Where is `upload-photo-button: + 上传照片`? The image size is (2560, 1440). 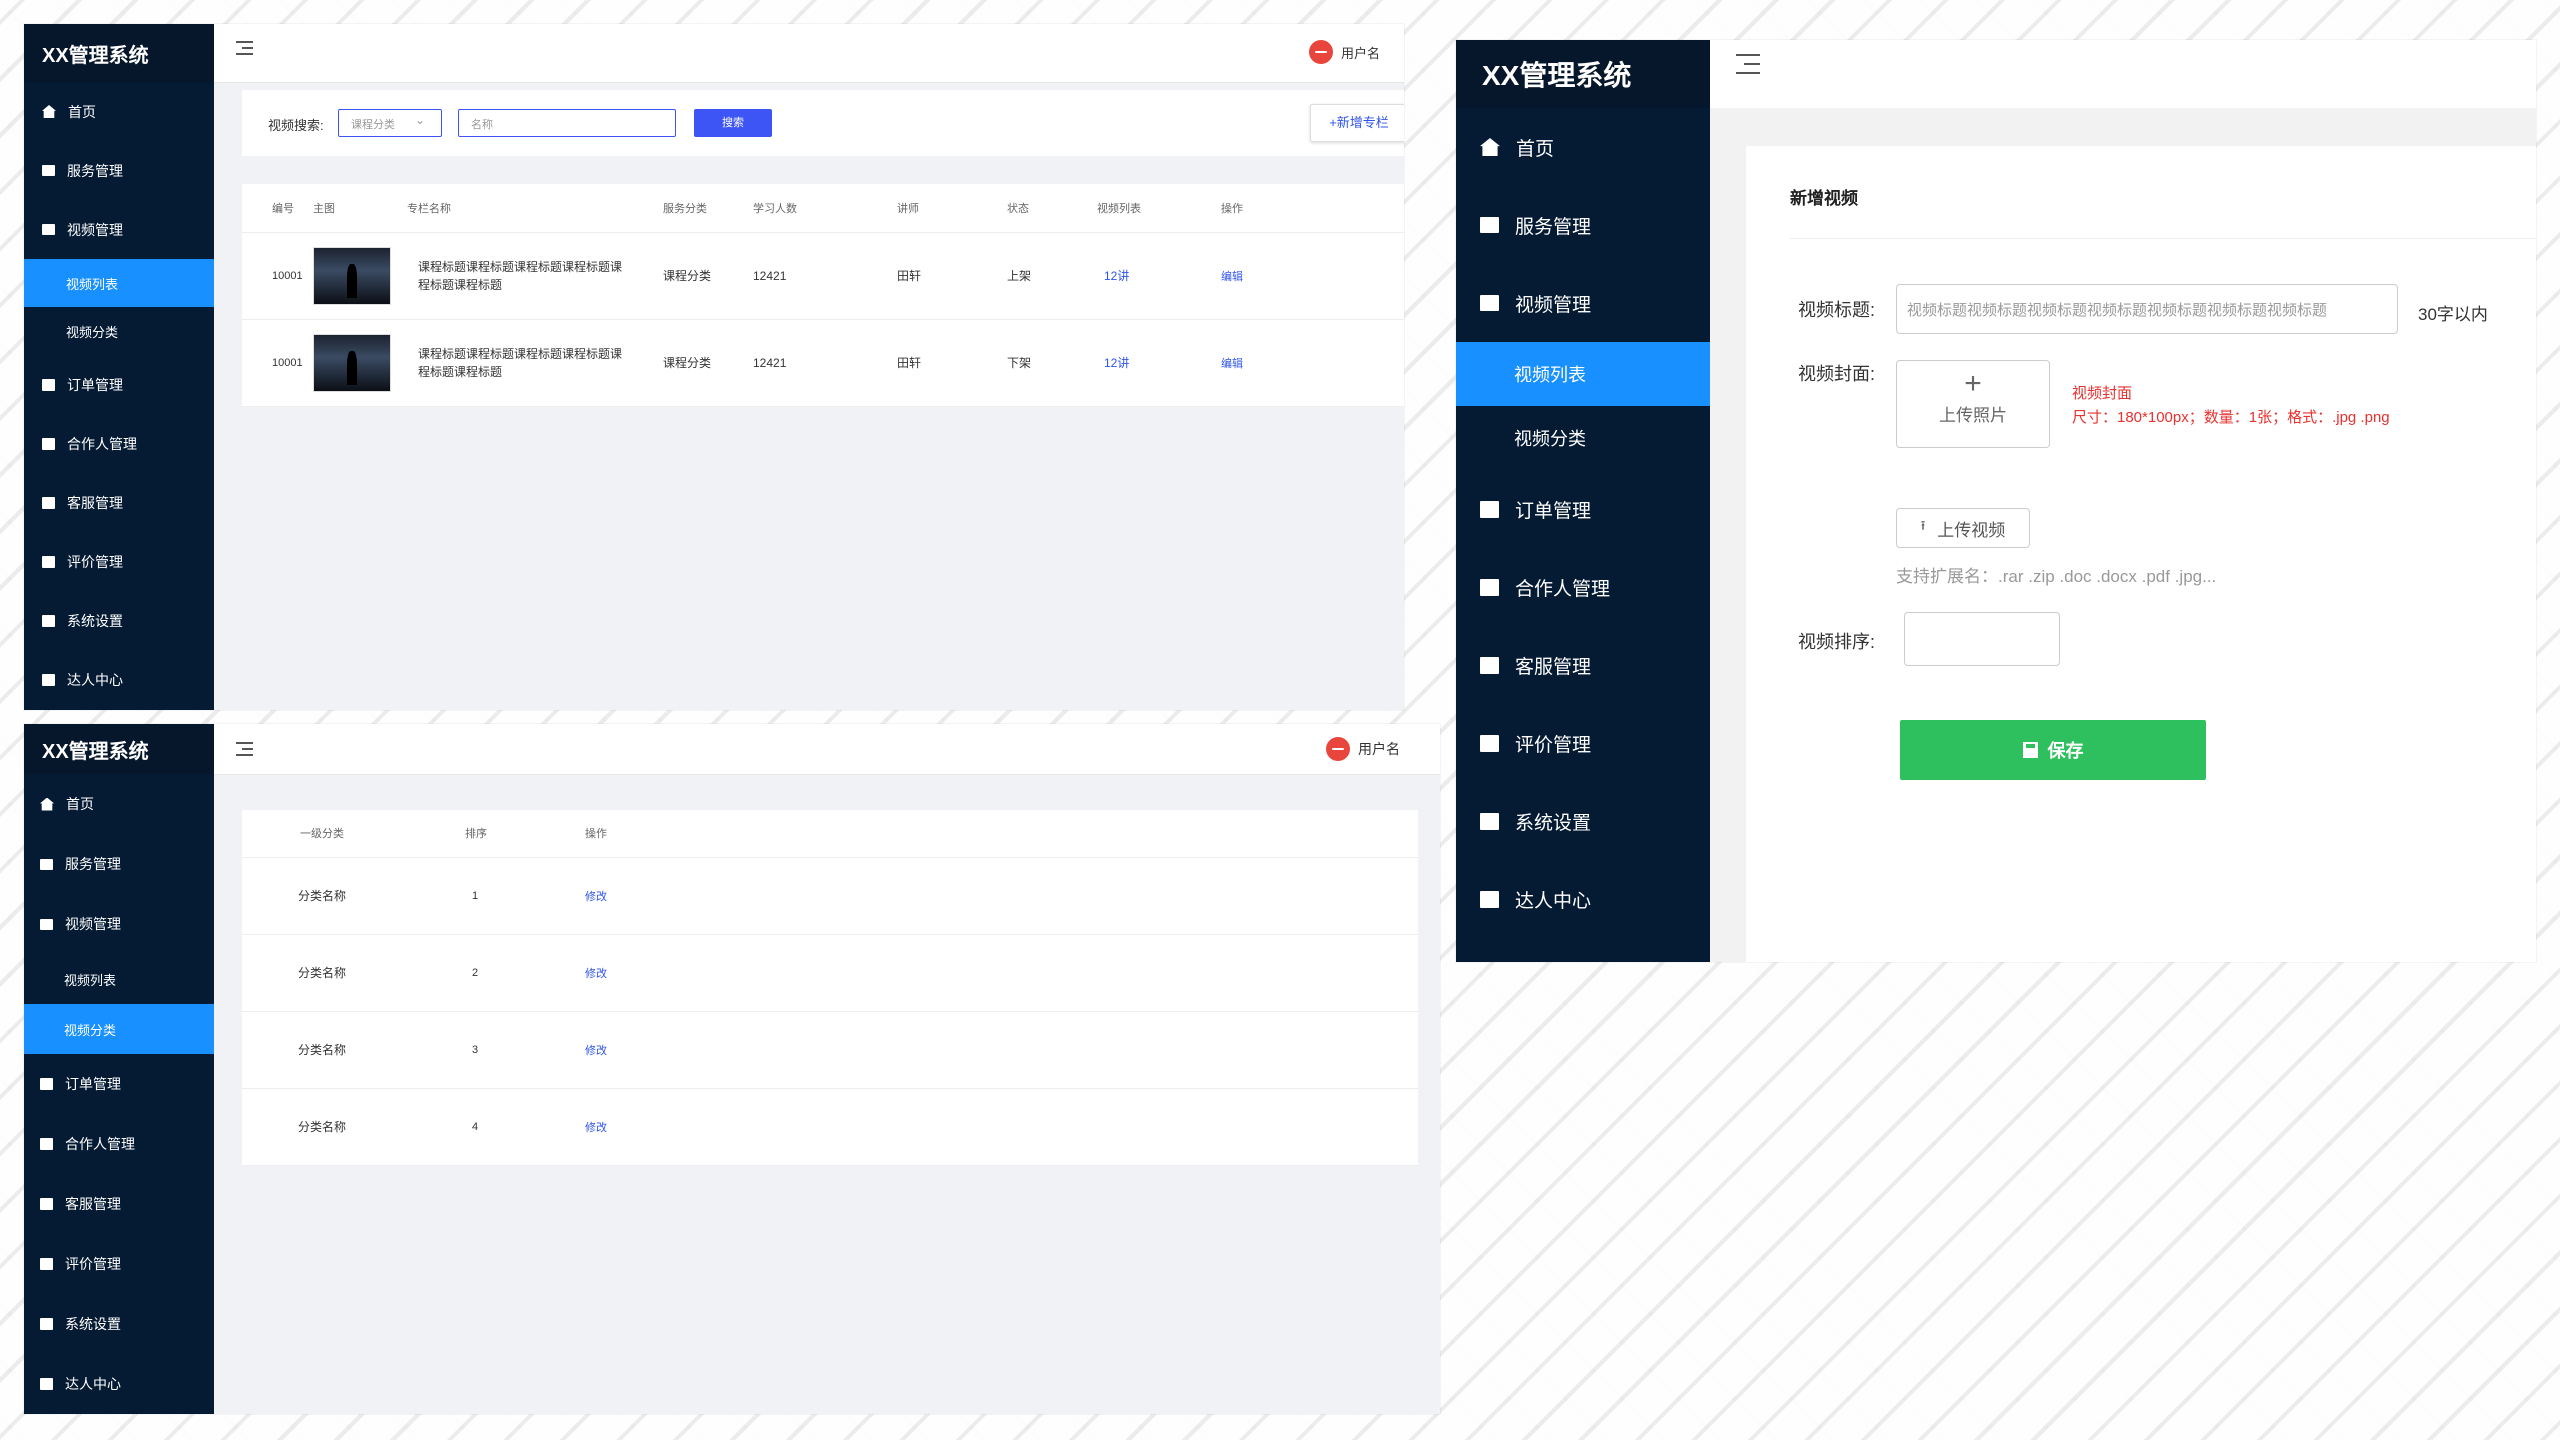 upload-photo-button: + 上传照片 is located at coordinates (1973, 404).